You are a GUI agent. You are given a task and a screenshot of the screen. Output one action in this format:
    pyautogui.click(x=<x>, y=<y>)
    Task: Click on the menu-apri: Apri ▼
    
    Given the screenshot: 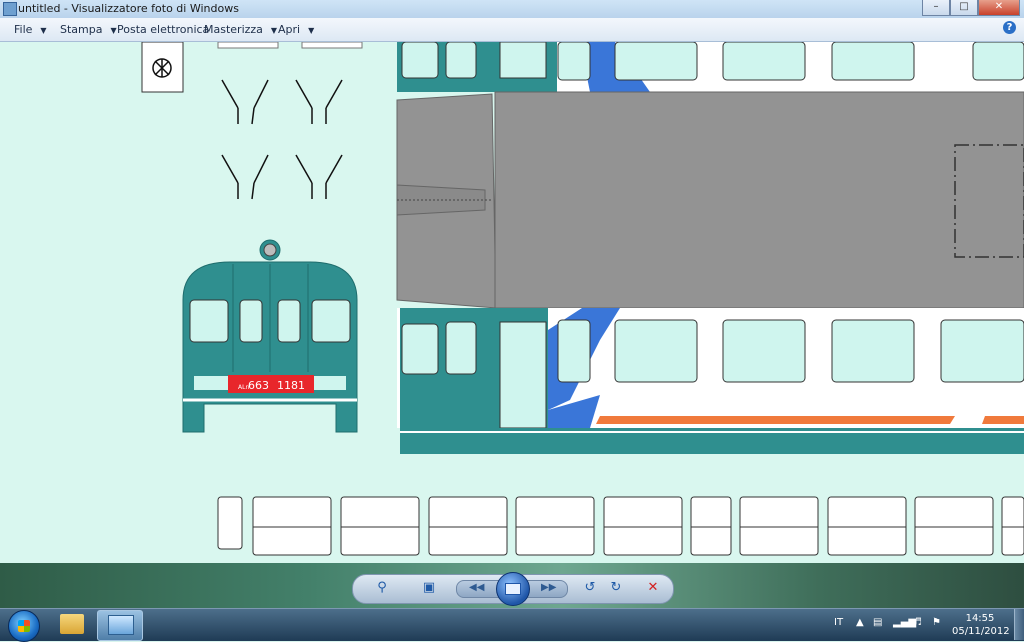 What is the action you would take?
    pyautogui.click(x=296, y=29)
    